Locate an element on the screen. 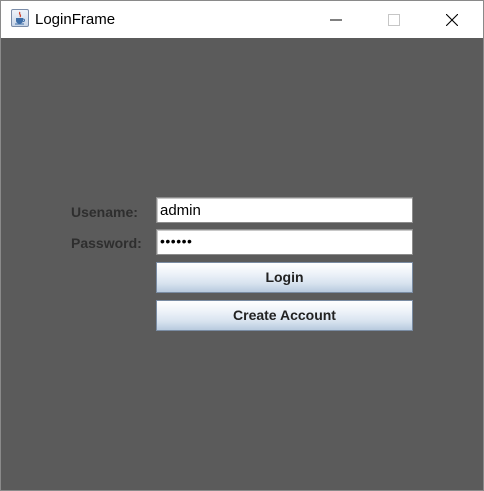 Image resolution: width=484 pixels, height=491 pixels. create-account-button: Create Account is located at coordinates (284, 315).